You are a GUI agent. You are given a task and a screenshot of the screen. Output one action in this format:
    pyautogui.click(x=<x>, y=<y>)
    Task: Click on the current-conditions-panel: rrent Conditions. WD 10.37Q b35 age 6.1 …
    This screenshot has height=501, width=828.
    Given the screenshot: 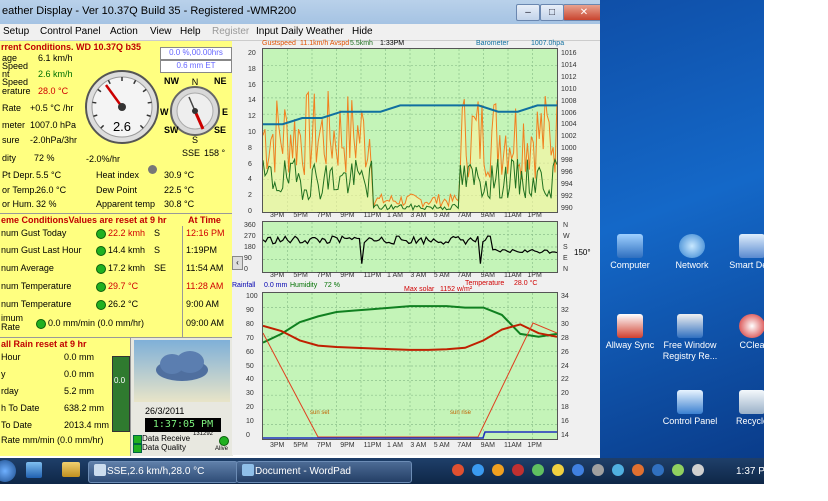 What is the action you would take?
    pyautogui.click(x=116, y=127)
    